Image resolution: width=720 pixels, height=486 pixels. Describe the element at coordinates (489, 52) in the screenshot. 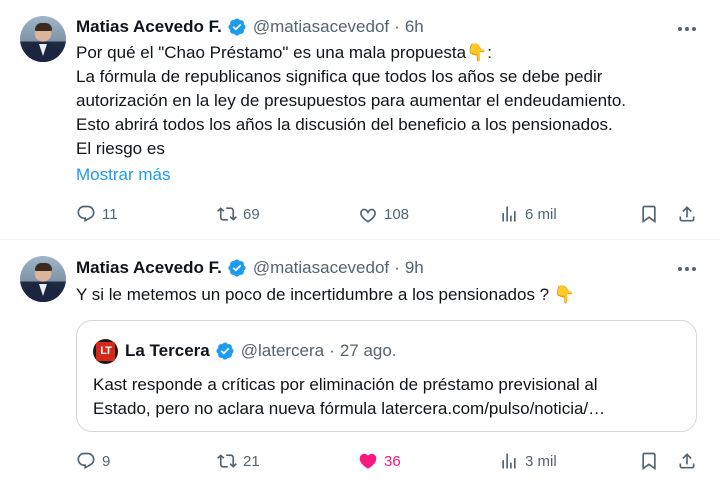

I see `tweet-text-colon: :` at that location.